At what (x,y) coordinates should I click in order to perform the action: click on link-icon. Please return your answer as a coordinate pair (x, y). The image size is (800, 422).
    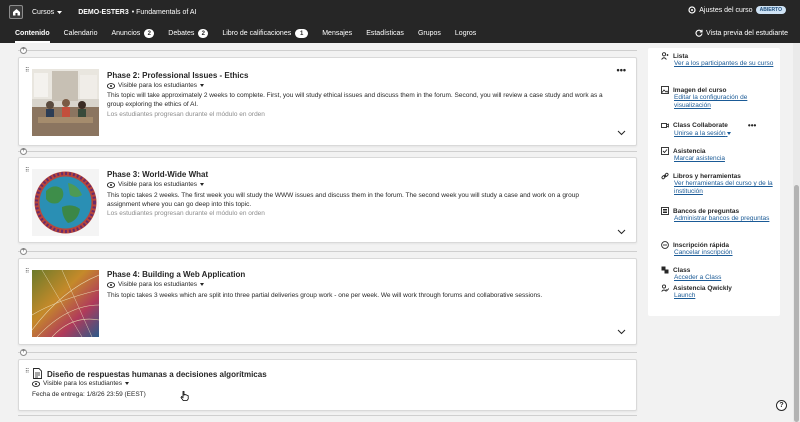
    Looking at the image, I should click on (665, 176).